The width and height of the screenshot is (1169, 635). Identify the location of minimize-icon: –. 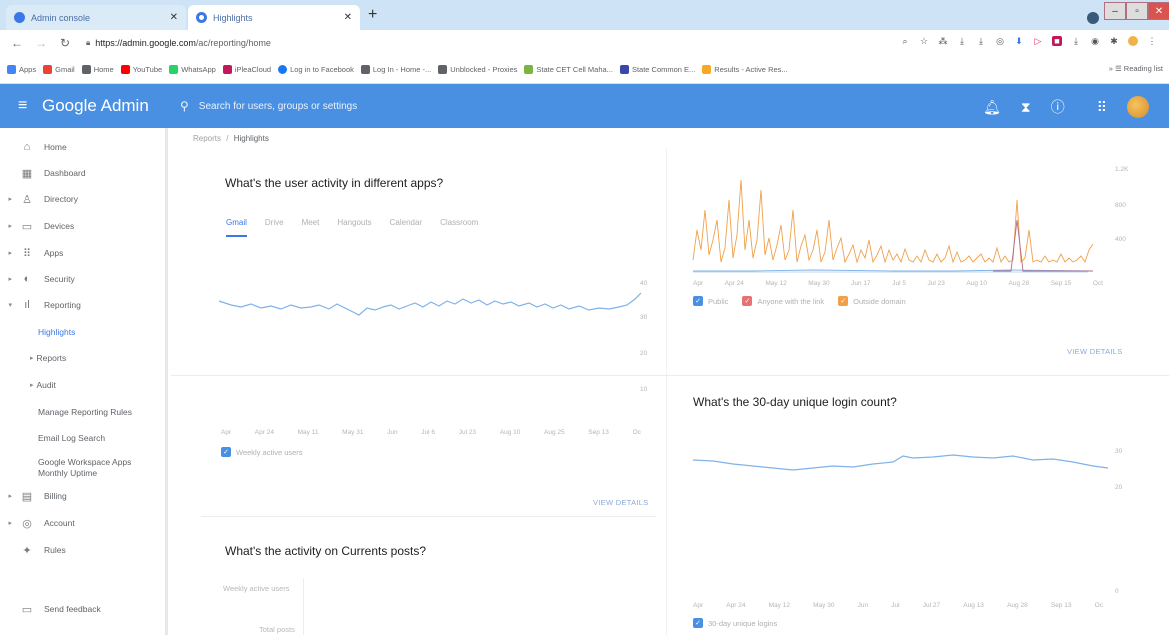
(1115, 11).